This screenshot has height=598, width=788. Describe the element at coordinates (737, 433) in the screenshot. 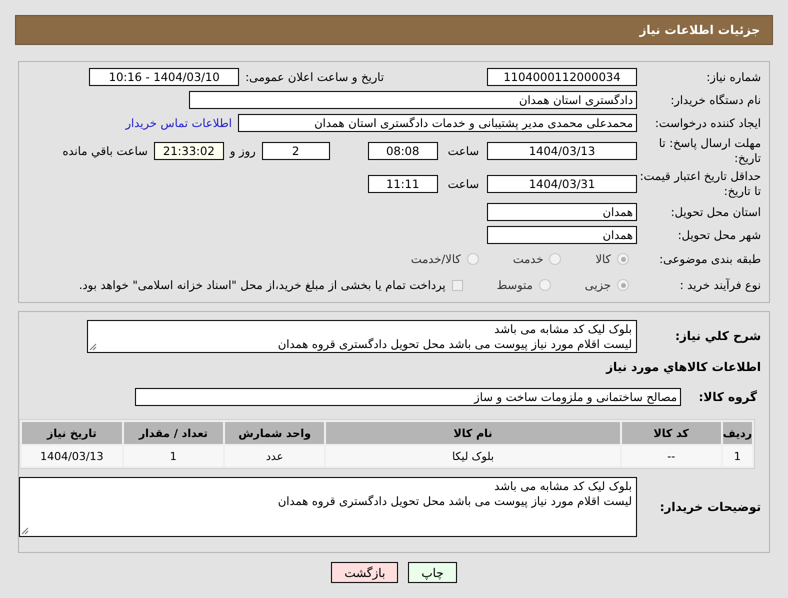

I see `column-header: رديف` at that location.